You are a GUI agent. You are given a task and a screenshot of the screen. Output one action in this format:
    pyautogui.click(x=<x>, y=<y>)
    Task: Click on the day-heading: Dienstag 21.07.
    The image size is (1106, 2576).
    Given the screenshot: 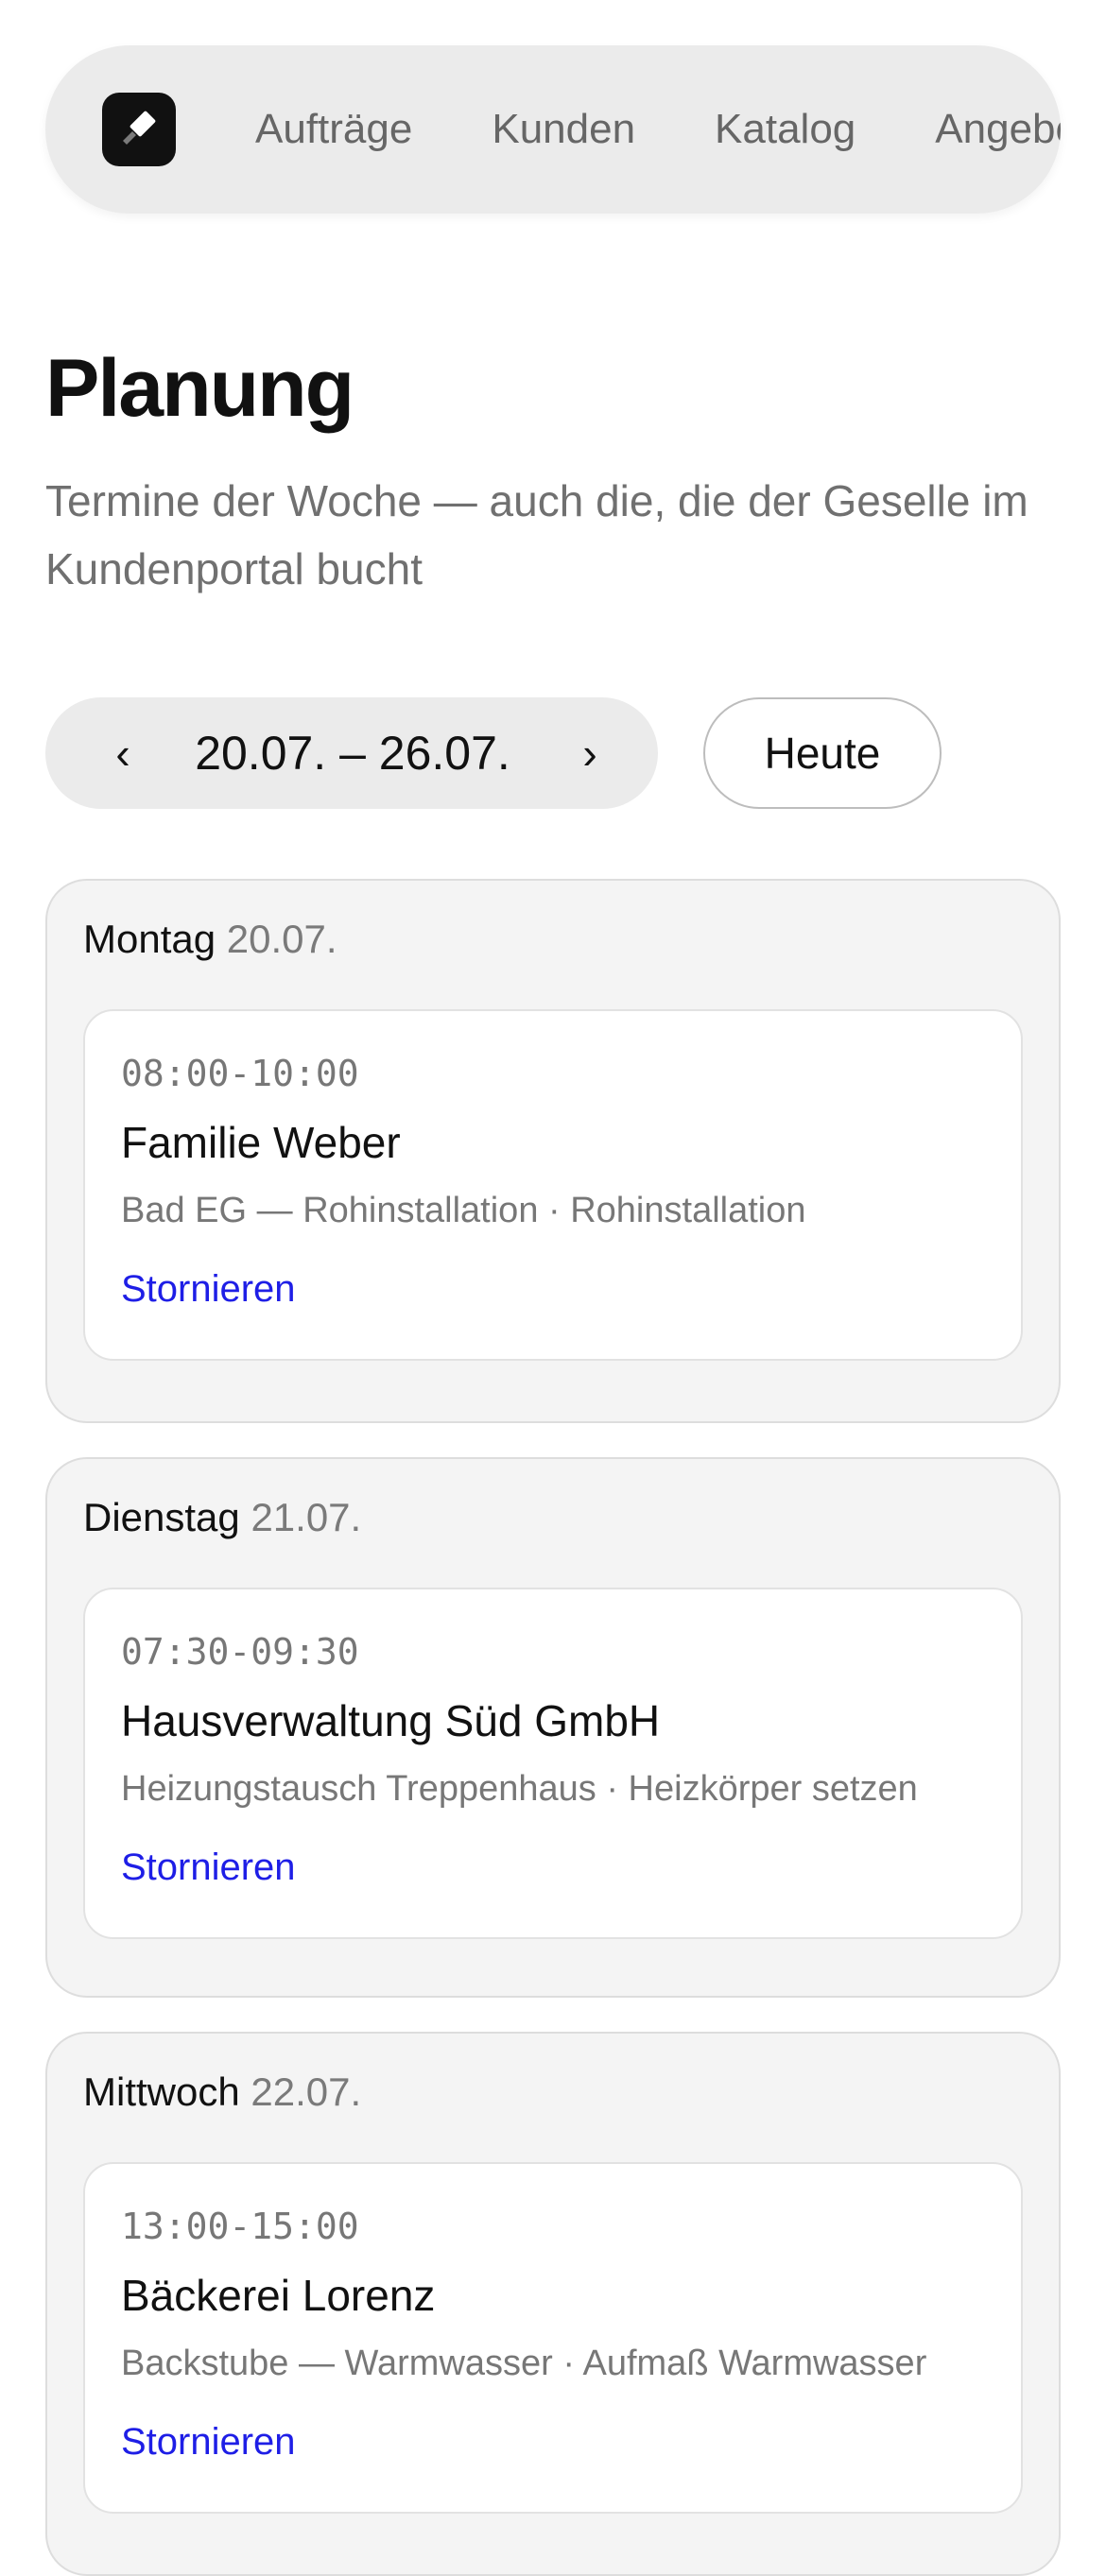 What is the action you would take?
    pyautogui.click(x=222, y=1517)
    